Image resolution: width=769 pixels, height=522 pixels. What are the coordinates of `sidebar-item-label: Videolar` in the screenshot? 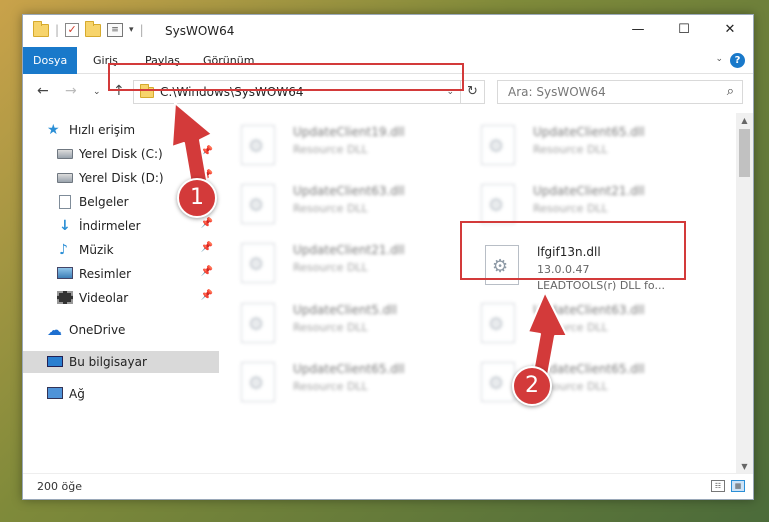 It's located at (104, 298).